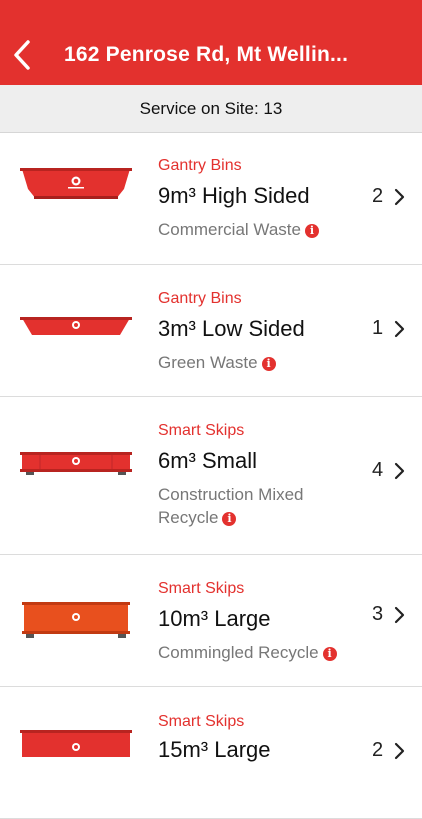  Describe the element at coordinates (258, 362) in the screenshot. I see `waste-type: Green Waste i` at that location.